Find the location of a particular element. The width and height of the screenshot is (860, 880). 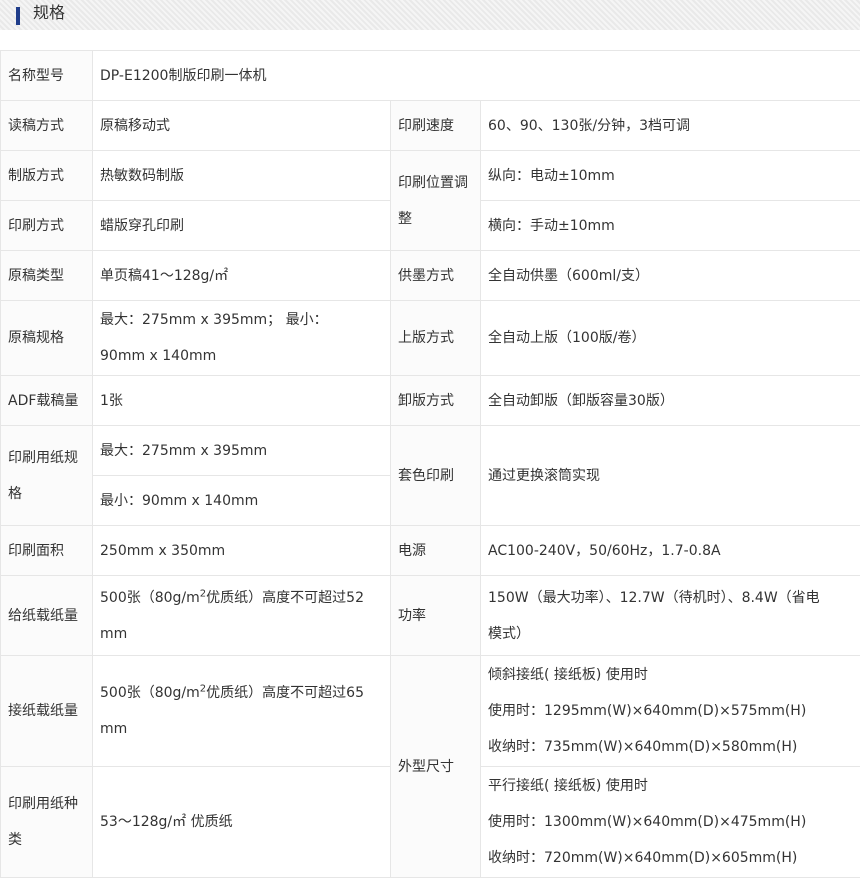

power-value: AC100-240V，50/60Hz，1.7-0.8A is located at coordinates (669, 550).